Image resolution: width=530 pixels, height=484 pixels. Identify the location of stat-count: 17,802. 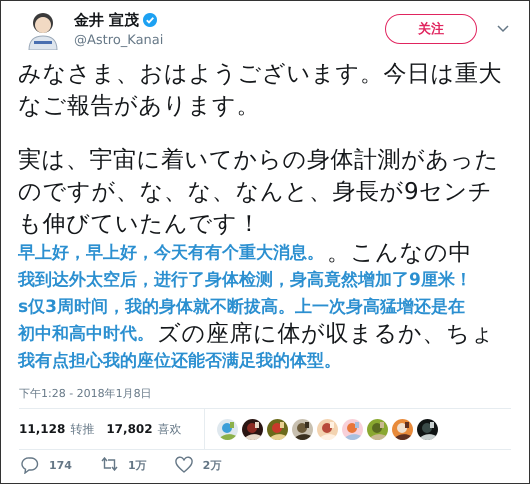
(129, 429).